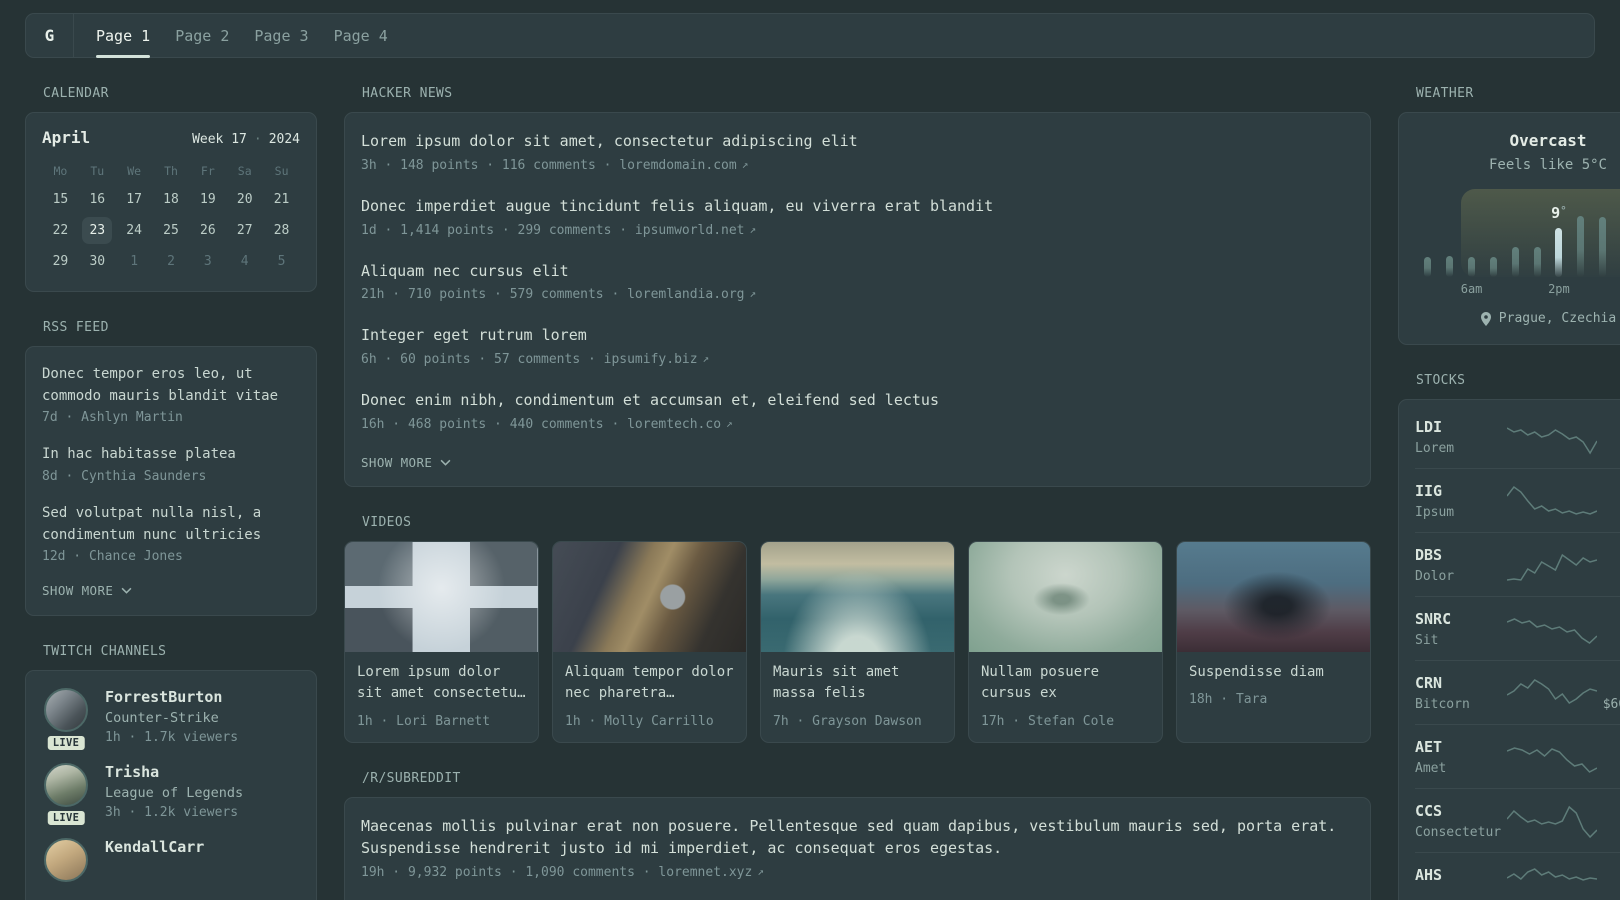  I want to click on stock-row: IIG Ipsum +2.84% $42.04, so click(1517, 500).